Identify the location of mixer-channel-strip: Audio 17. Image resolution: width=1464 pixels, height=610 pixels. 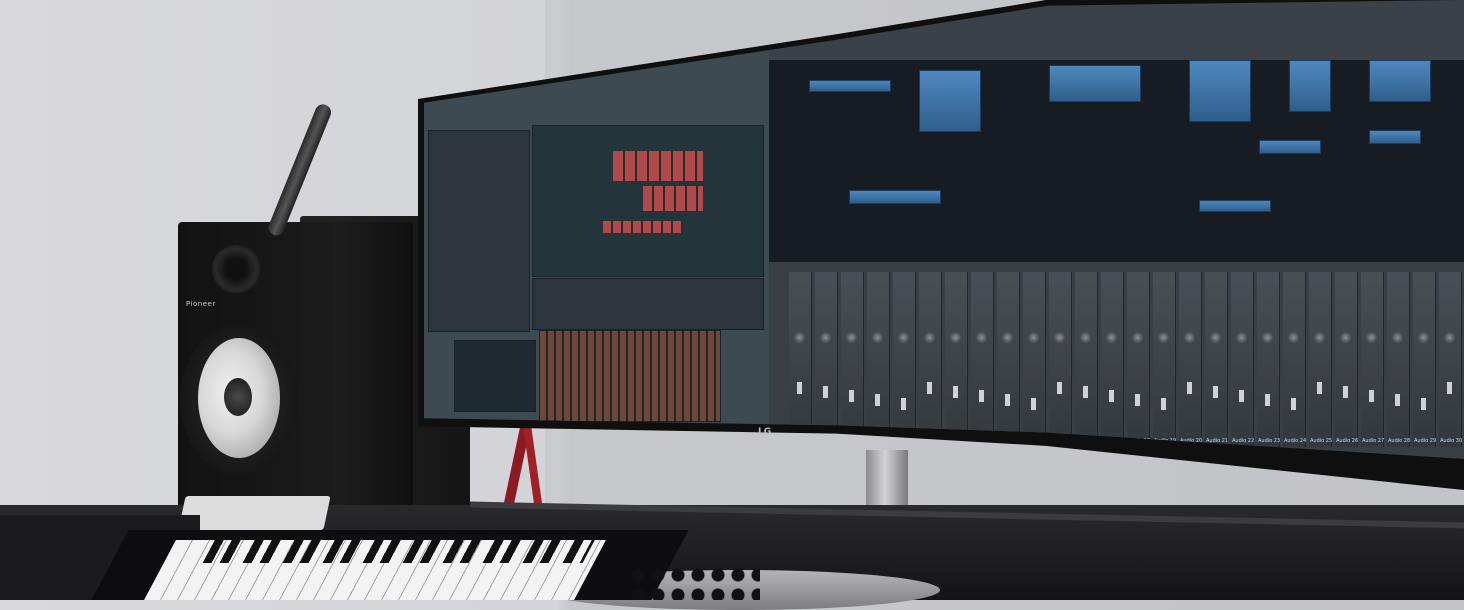
(1112, 359).